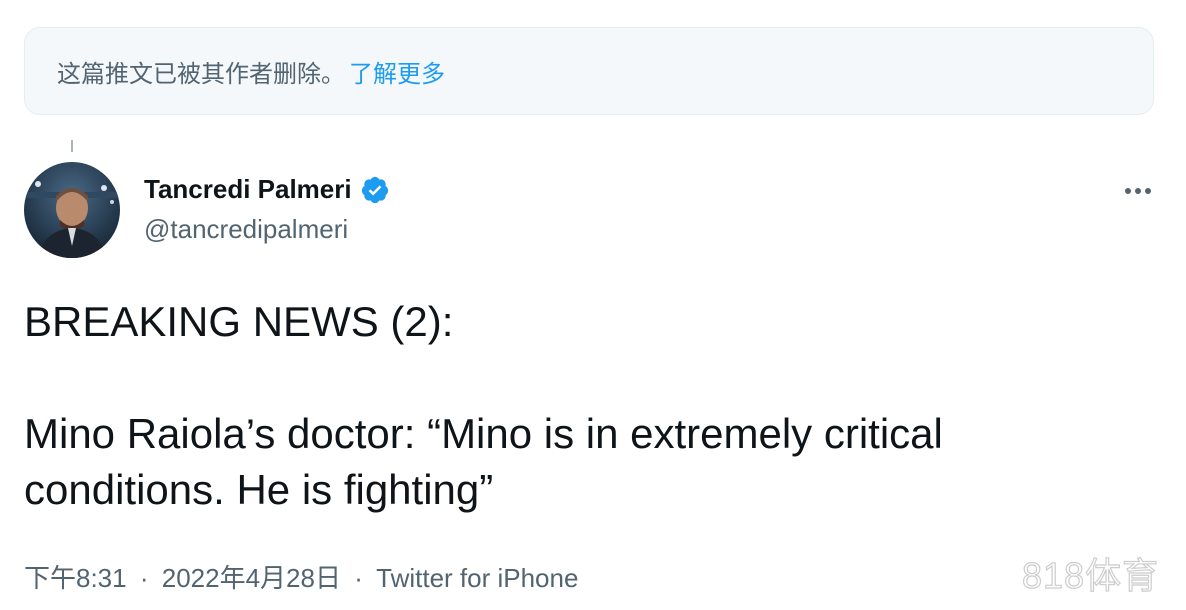 Image resolution: width=1186 pixels, height=610 pixels. I want to click on avatar, so click(72, 210).